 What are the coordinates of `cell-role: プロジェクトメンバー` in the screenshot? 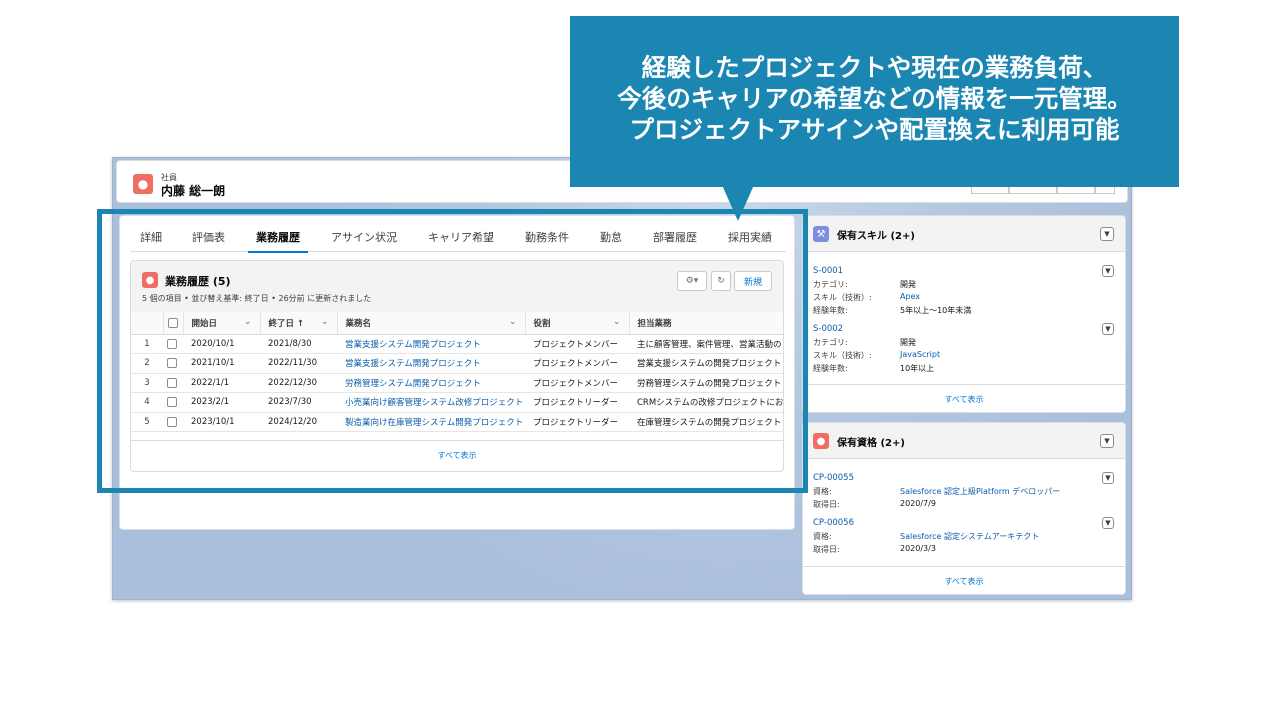 It's located at (577, 344).